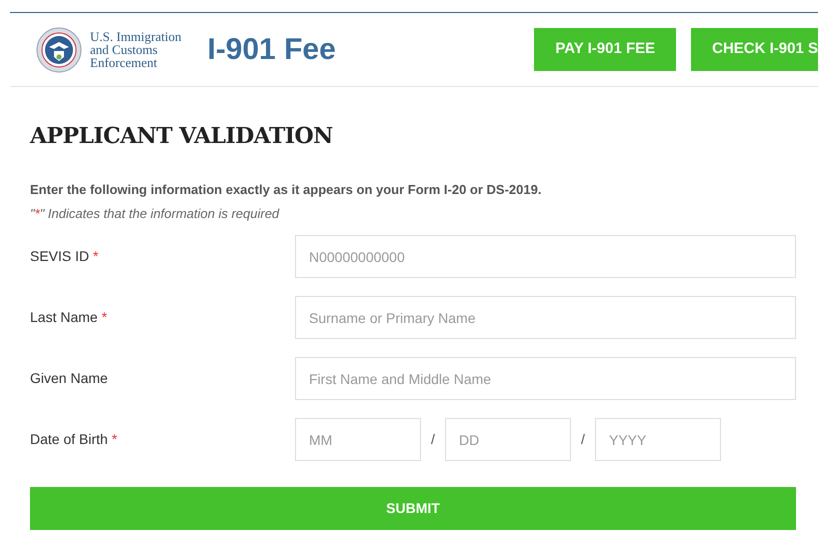 The height and width of the screenshot is (547, 835). I want to click on date-part-field: MM, so click(358, 439).